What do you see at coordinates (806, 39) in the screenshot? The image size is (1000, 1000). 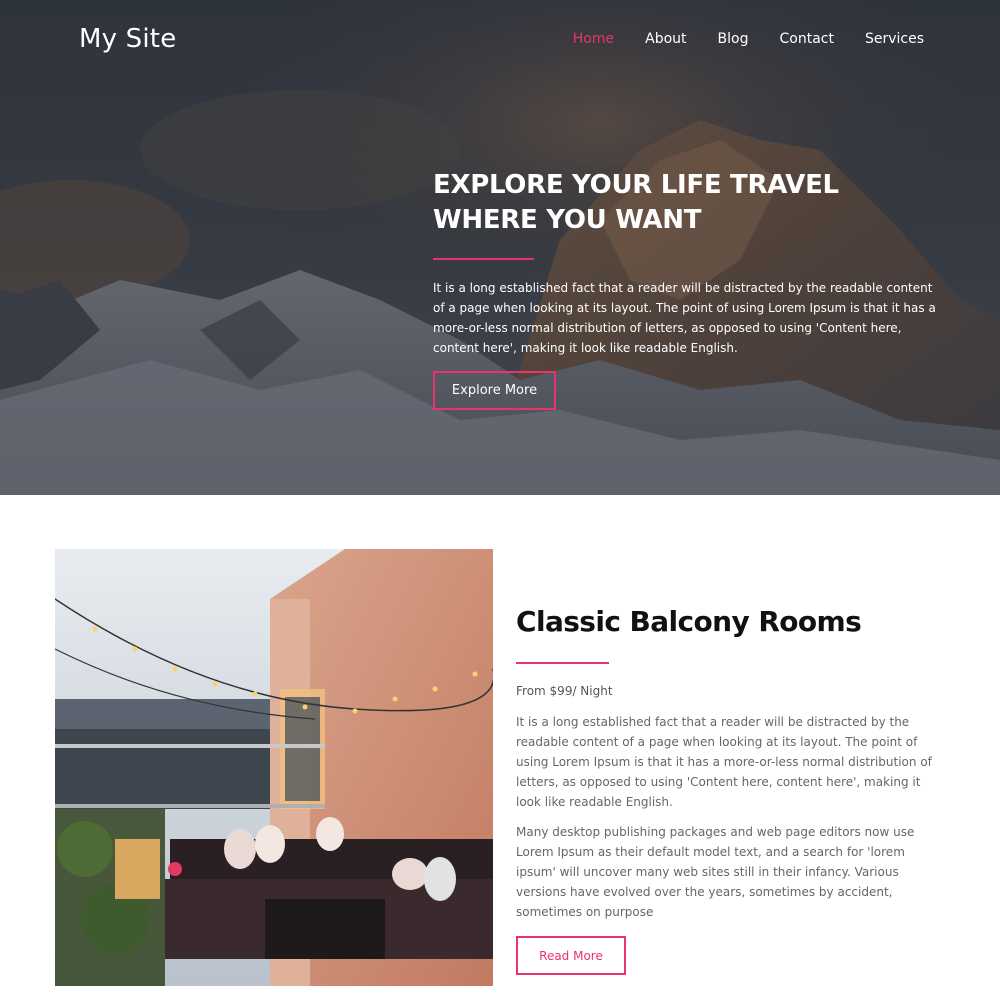 I see `nav-item-contact: Contact` at bounding box center [806, 39].